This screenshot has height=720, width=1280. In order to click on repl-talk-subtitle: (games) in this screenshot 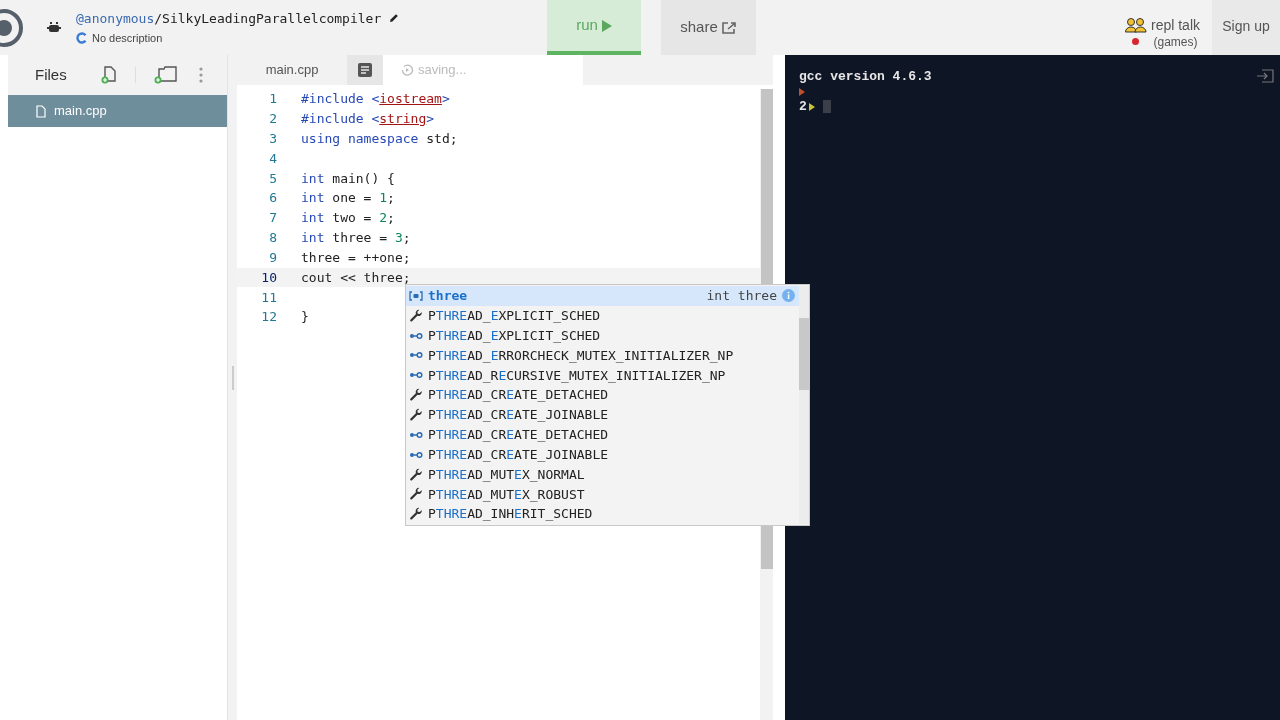, I will do `click(1175, 42)`.